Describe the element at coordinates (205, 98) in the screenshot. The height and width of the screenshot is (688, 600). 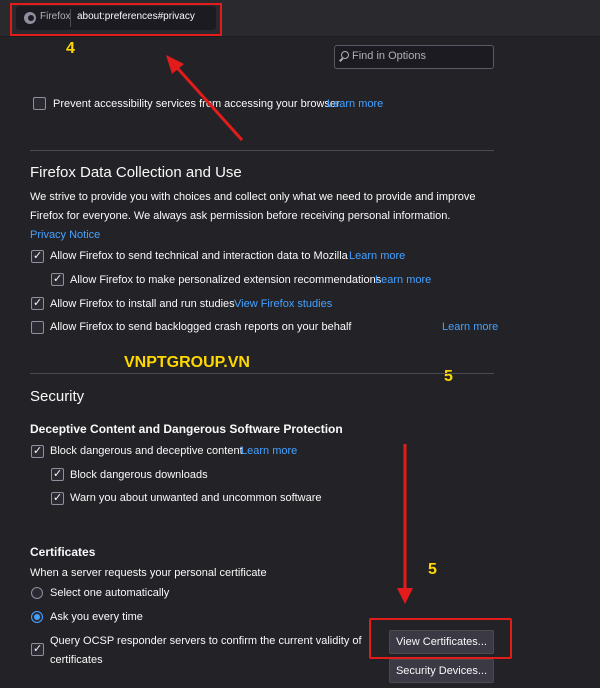
I see `arrow-to-url` at that location.